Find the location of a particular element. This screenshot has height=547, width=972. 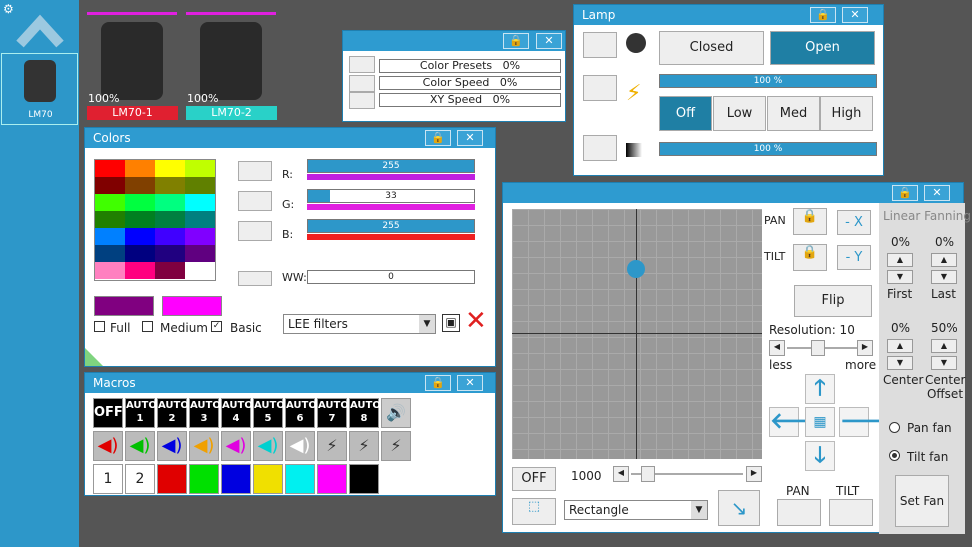

chevron-up-icon is located at coordinates (40, 30).